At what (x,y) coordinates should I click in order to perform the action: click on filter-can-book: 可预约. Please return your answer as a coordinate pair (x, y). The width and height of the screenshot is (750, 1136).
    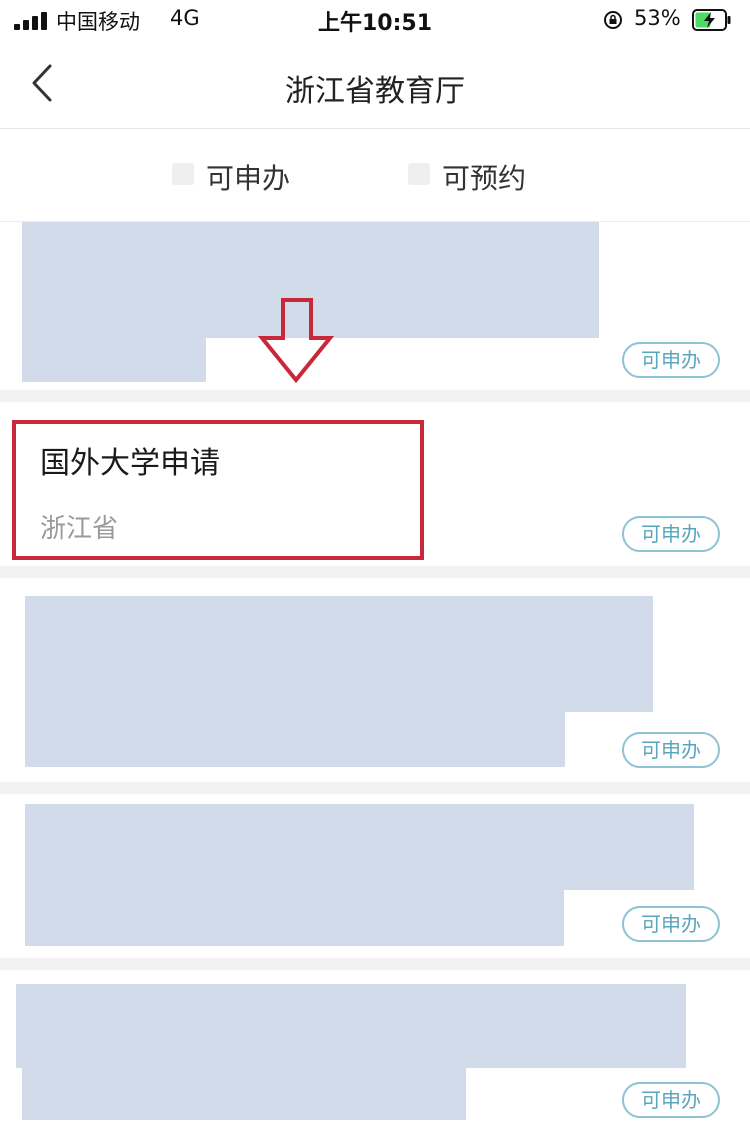
    Looking at the image, I should click on (478, 176).